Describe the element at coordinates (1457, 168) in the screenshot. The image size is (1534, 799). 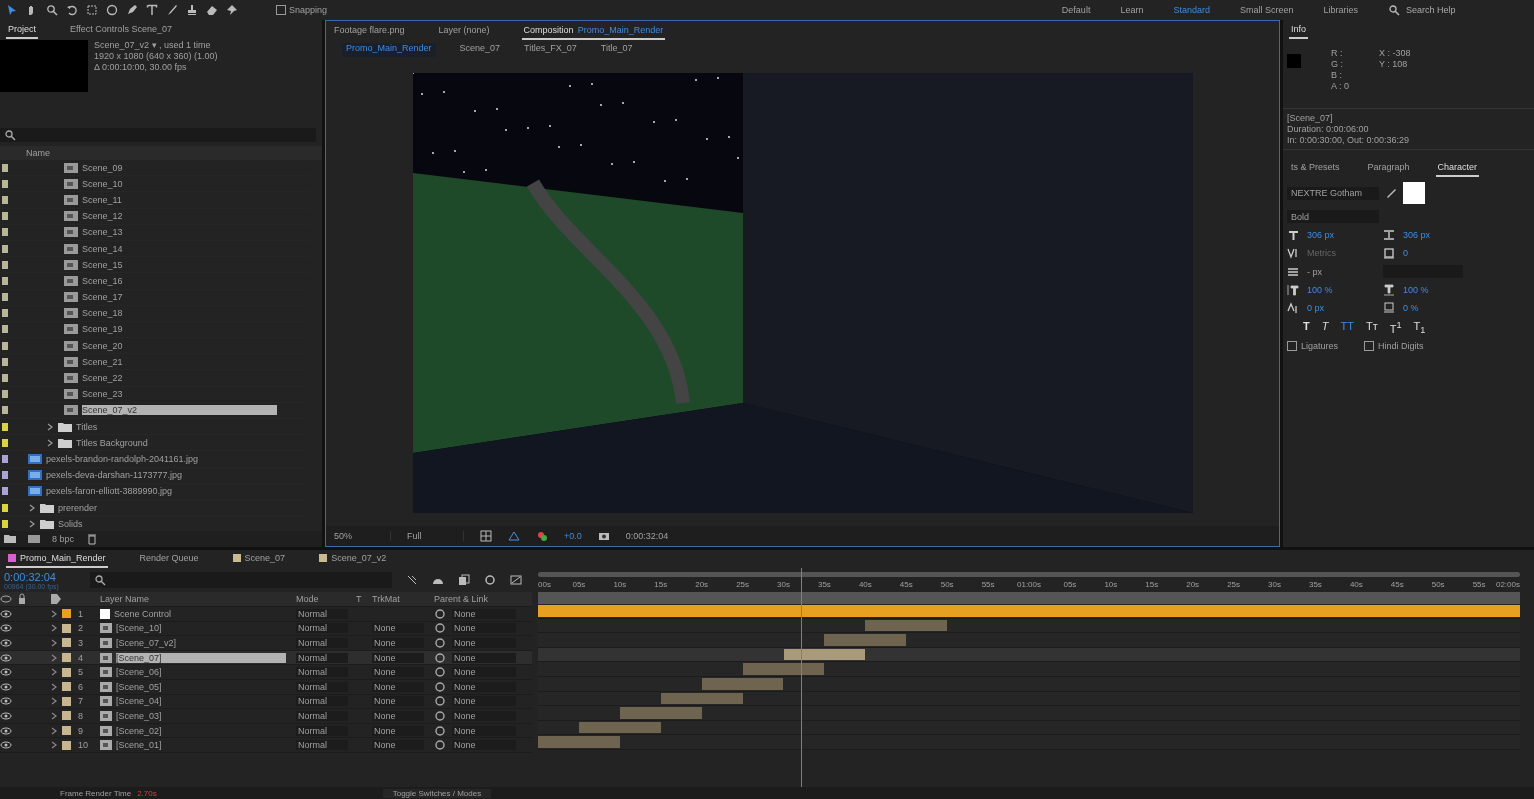
I see `panel-tab: Character` at that location.